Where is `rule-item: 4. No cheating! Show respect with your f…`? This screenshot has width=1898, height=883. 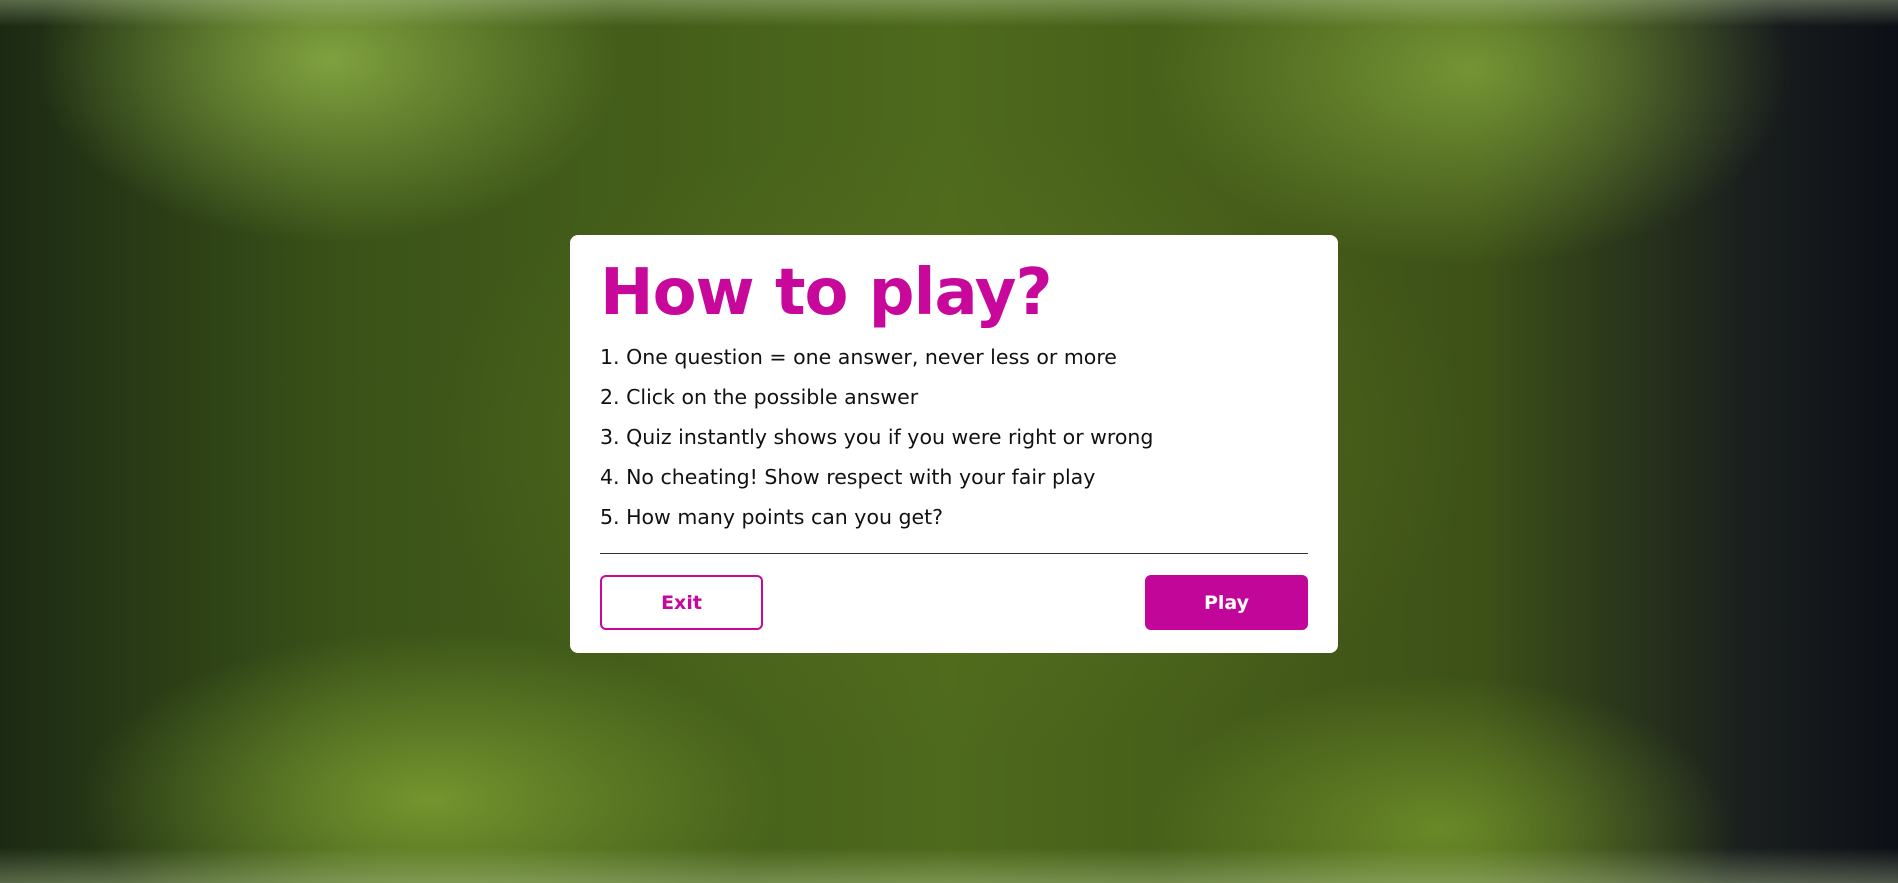 rule-item: 4. No cheating! Show respect with your f… is located at coordinates (848, 477).